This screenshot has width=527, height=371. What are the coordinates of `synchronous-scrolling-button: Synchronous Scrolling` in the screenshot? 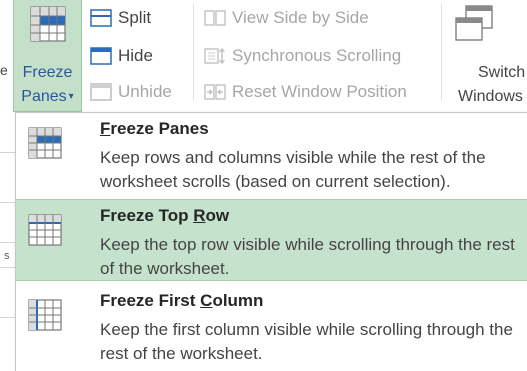 It's located at (302, 56).